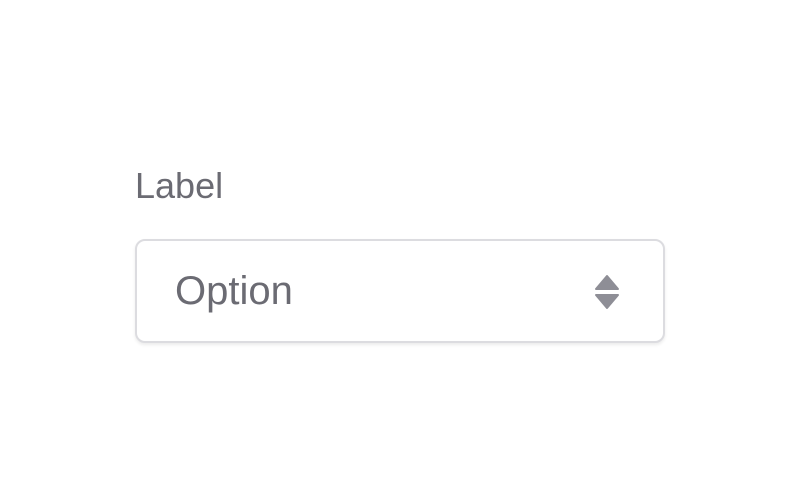  I want to click on field-label: Label, so click(179, 185).